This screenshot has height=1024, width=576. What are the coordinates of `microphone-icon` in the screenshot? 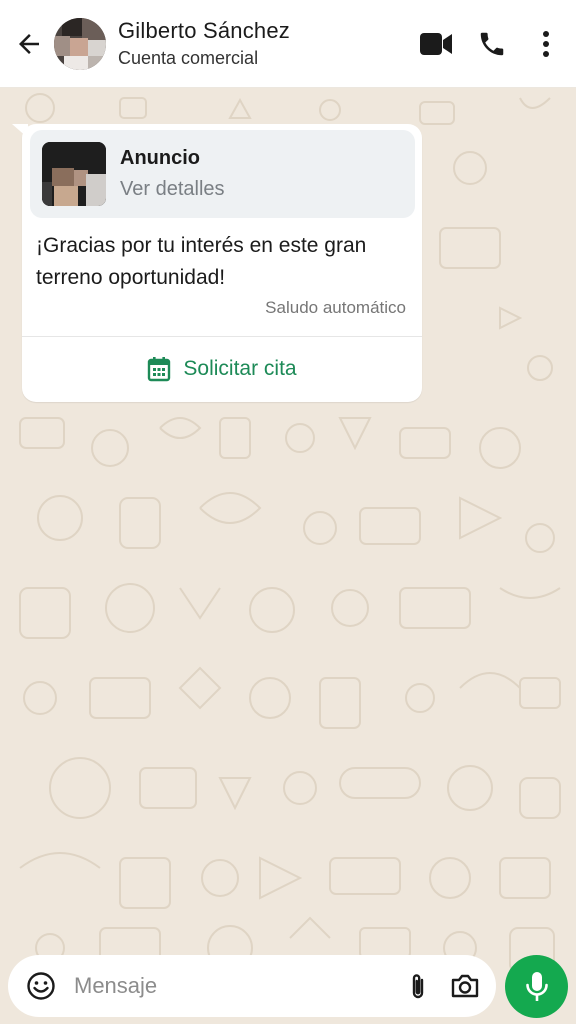 It's located at (536, 986).